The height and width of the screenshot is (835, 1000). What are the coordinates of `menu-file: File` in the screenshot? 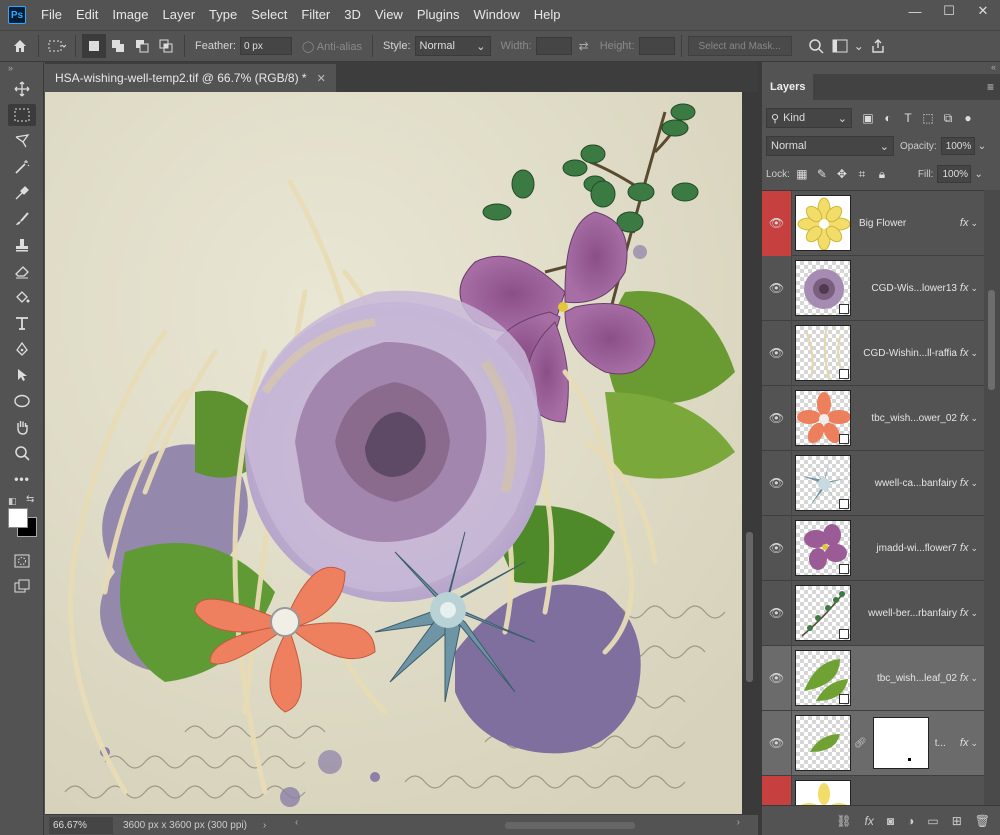 It's located at (51, 15).